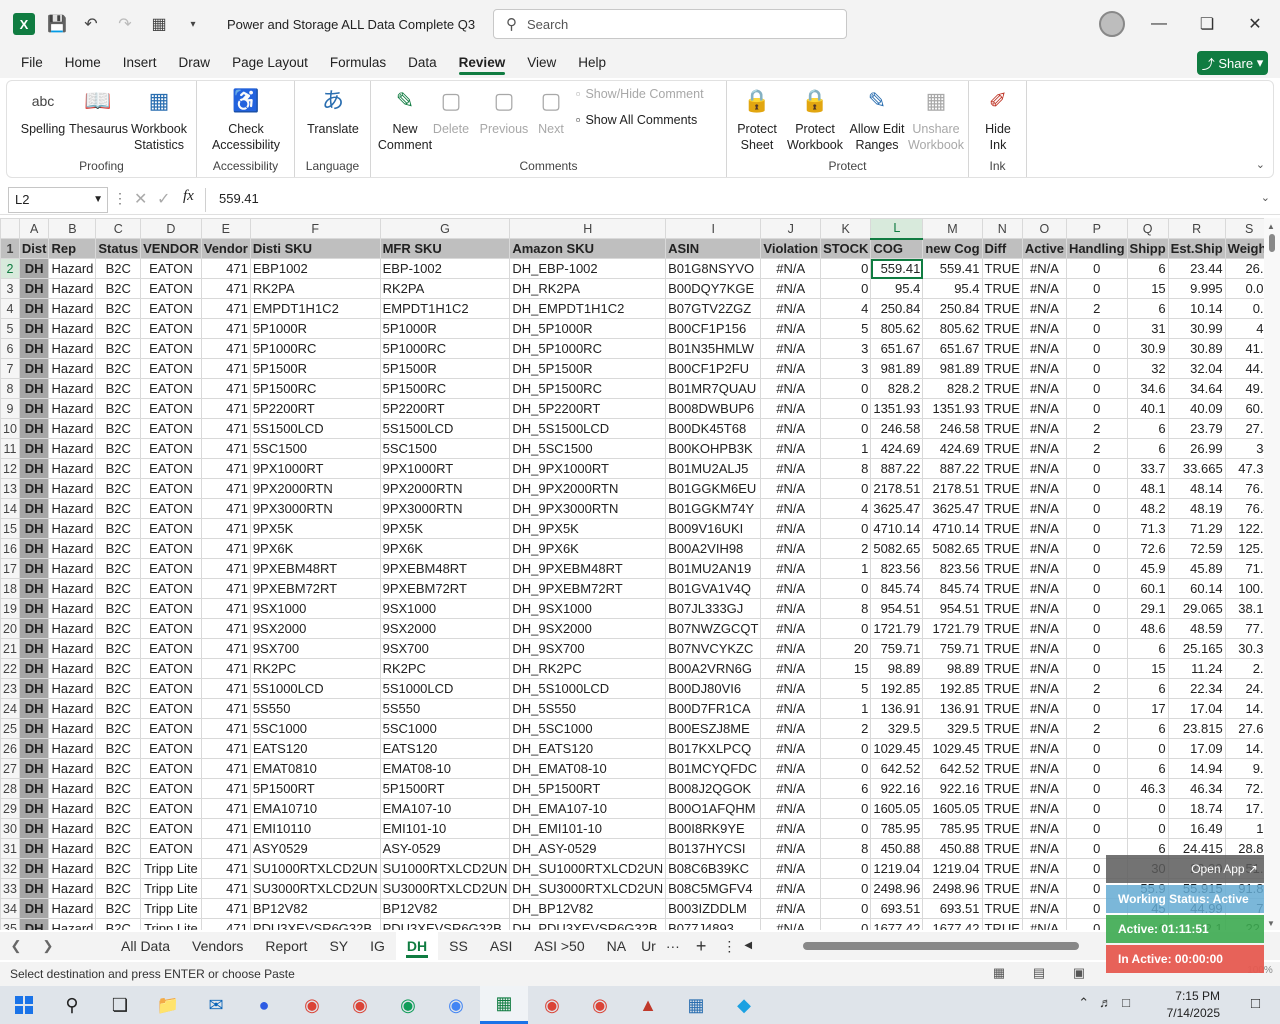 Image resolution: width=1280 pixels, height=1024 pixels. I want to click on table-cell: 9PX2000RTN, so click(315, 488).